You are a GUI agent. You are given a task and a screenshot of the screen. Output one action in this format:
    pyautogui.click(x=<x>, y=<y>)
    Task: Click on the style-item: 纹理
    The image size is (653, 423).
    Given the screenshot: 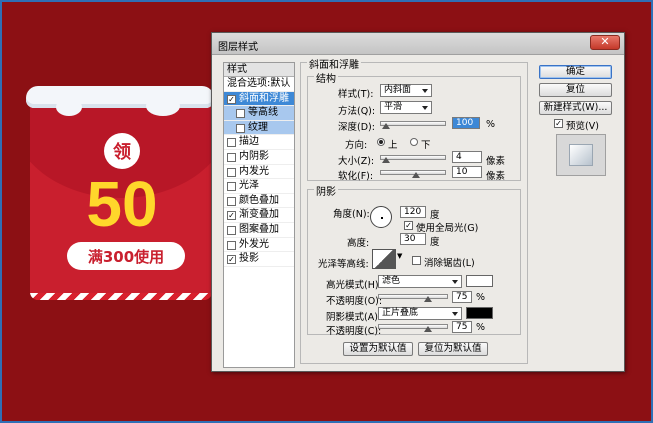 What is the action you would take?
    pyautogui.click(x=259, y=128)
    